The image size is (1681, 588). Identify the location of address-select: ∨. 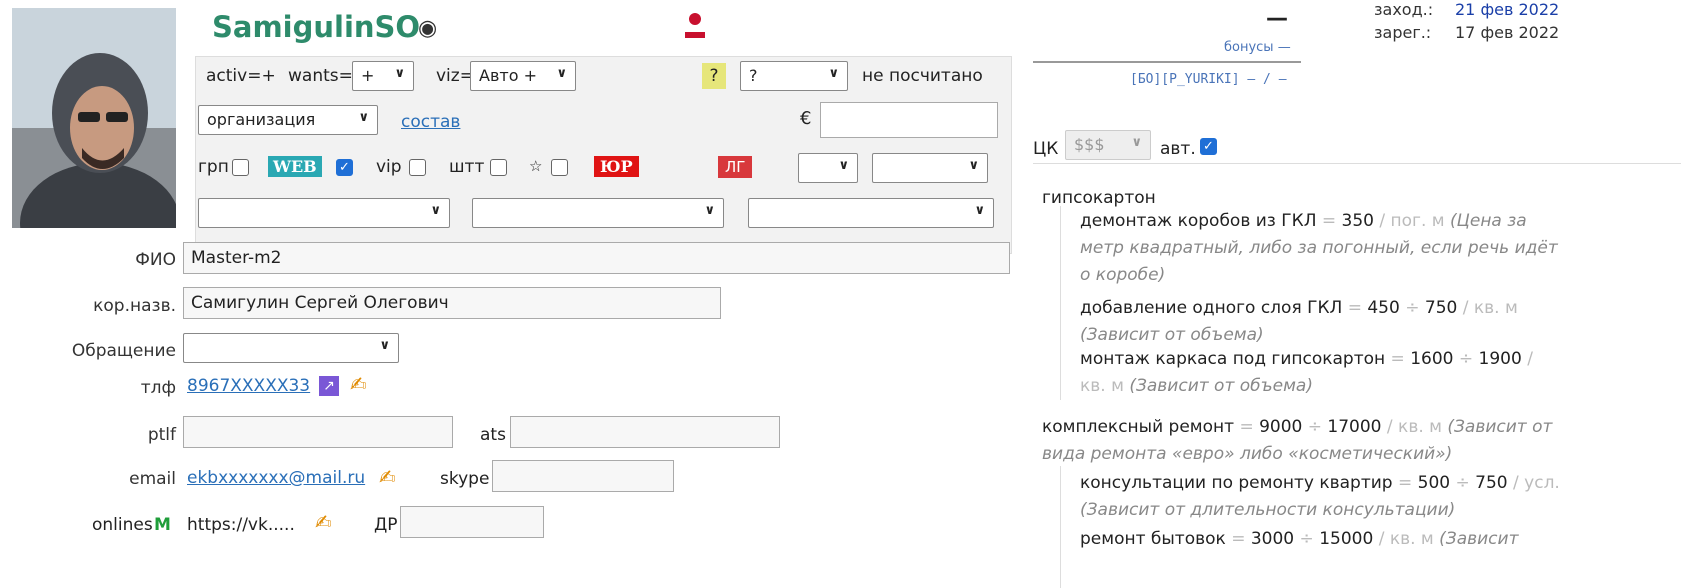
(291, 348).